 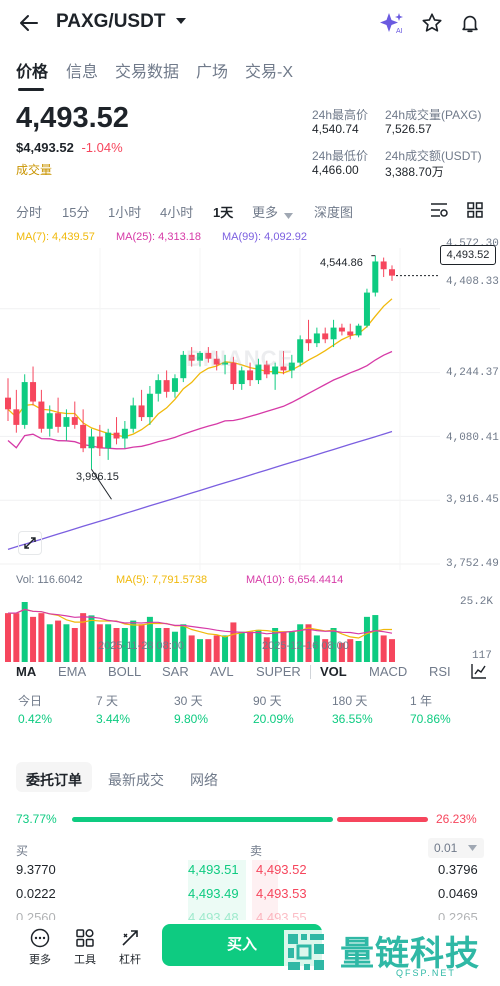 I want to click on price-axis-label: 4,408.33, so click(x=472, y=282).